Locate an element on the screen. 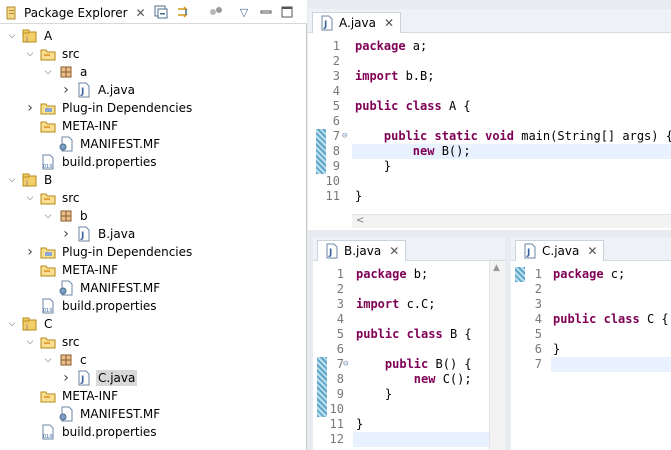  vertical-scrollbar: ▲ is located at coordinates (497, 355).